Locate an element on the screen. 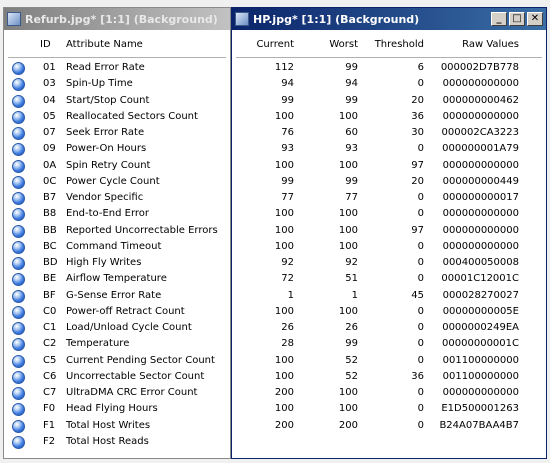 This screenshot has height=463, width=550. attribute-row: 01 Read Error Rate is located at coordinates (117, 69).